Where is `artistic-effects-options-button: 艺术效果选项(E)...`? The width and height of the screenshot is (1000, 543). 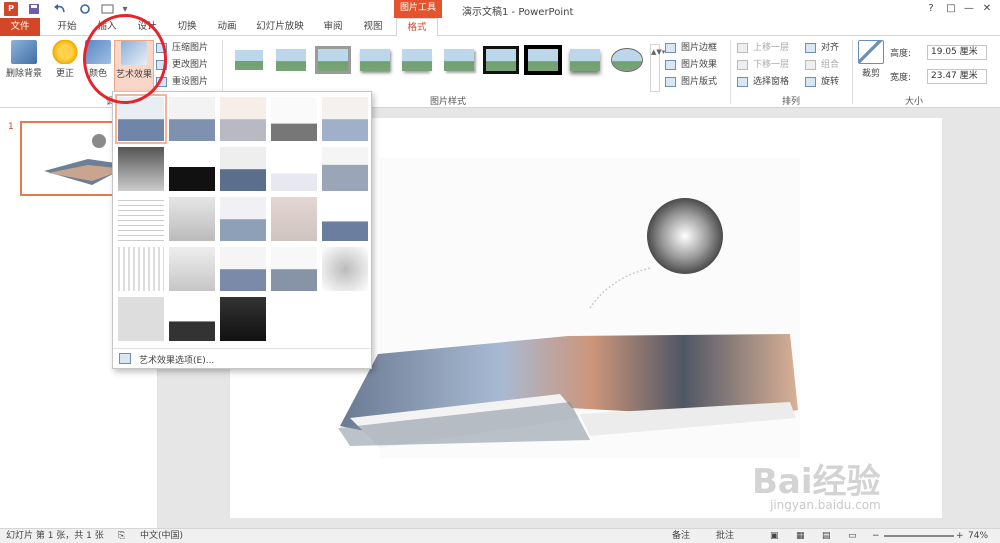 artistic-effects-options-button: 艺术效果选项(E)... is located at coordinates (242, 358).